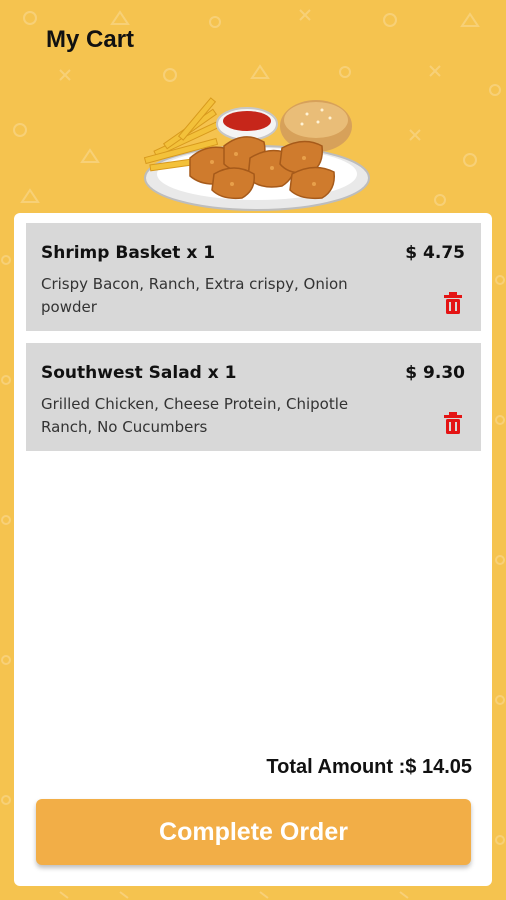  Describe the element at coordinates (139, 373) in the screenshot. I see `item-name: Southwest Salad x 1` at that location.